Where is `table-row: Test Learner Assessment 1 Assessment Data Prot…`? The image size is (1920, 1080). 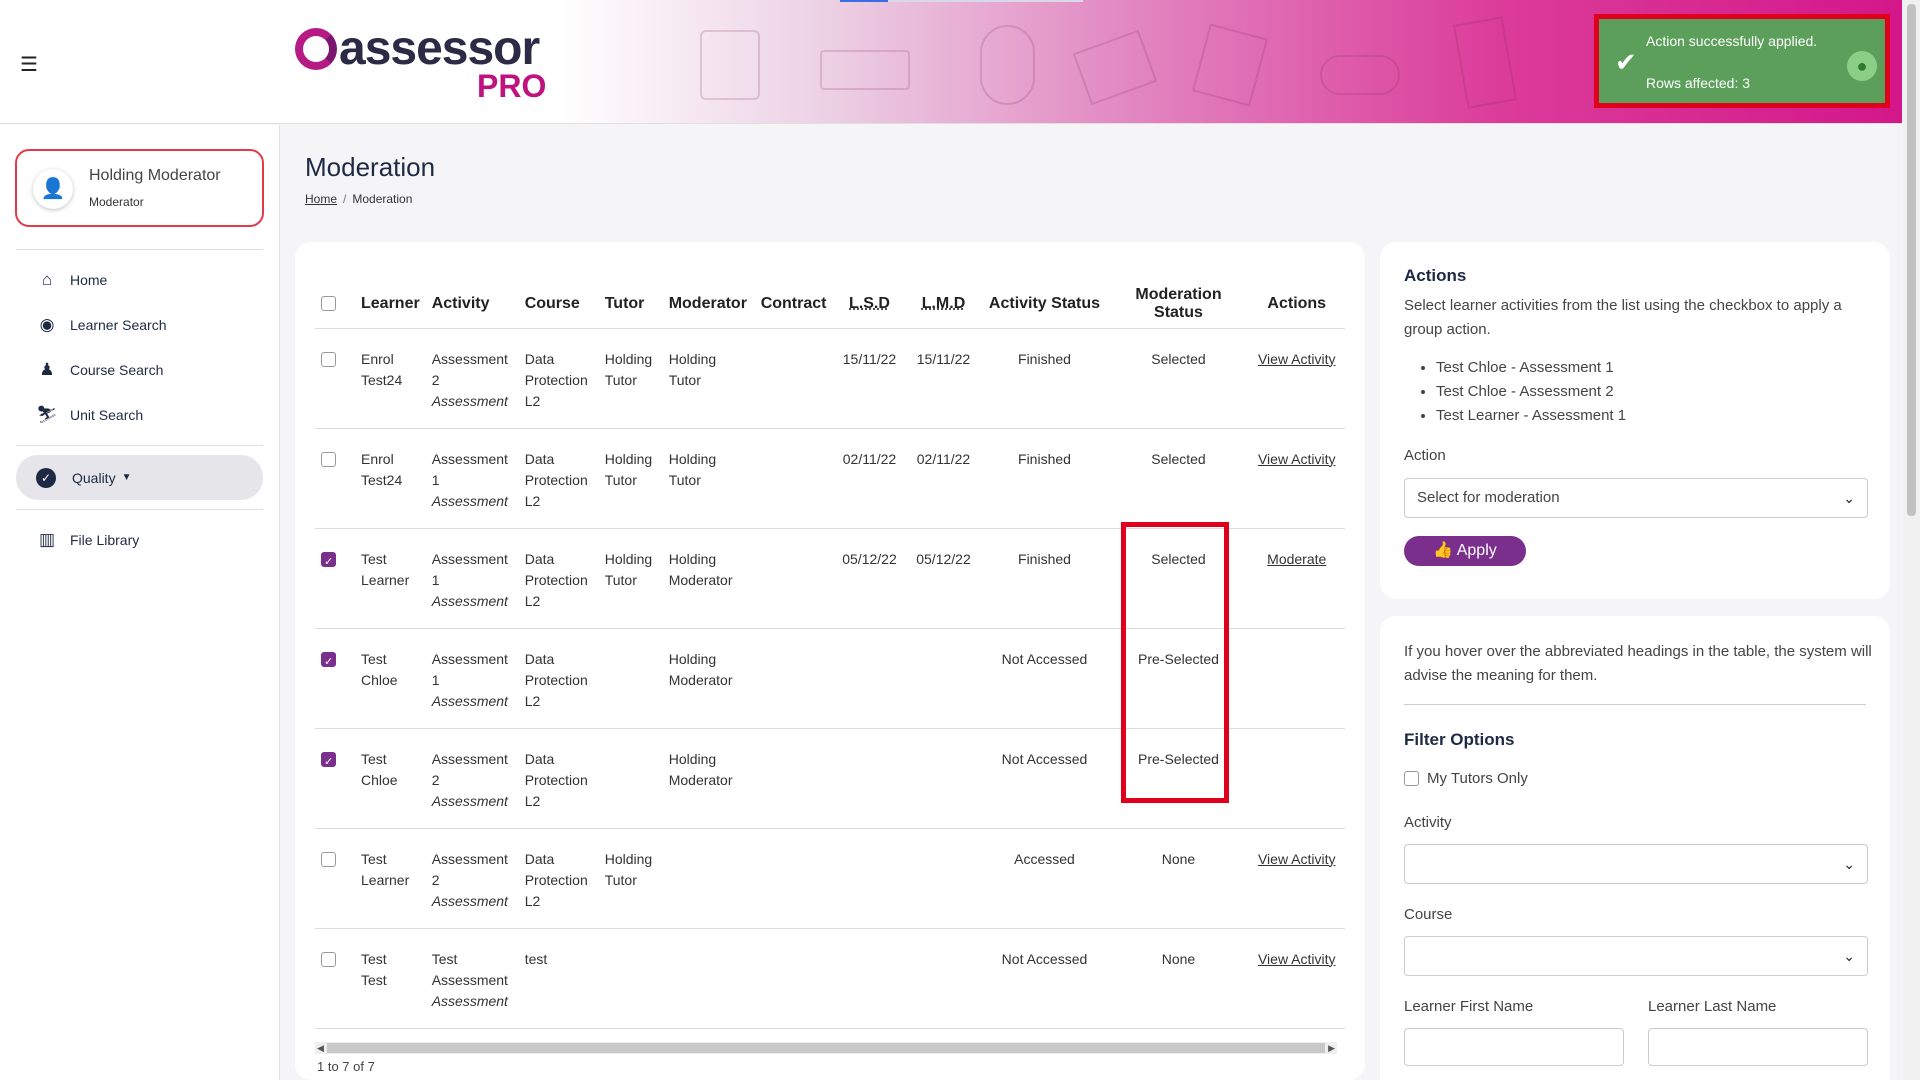 table-row: Test Learner Assessment 1 Assessment Data Prot… is located at coordinates (830, 578).